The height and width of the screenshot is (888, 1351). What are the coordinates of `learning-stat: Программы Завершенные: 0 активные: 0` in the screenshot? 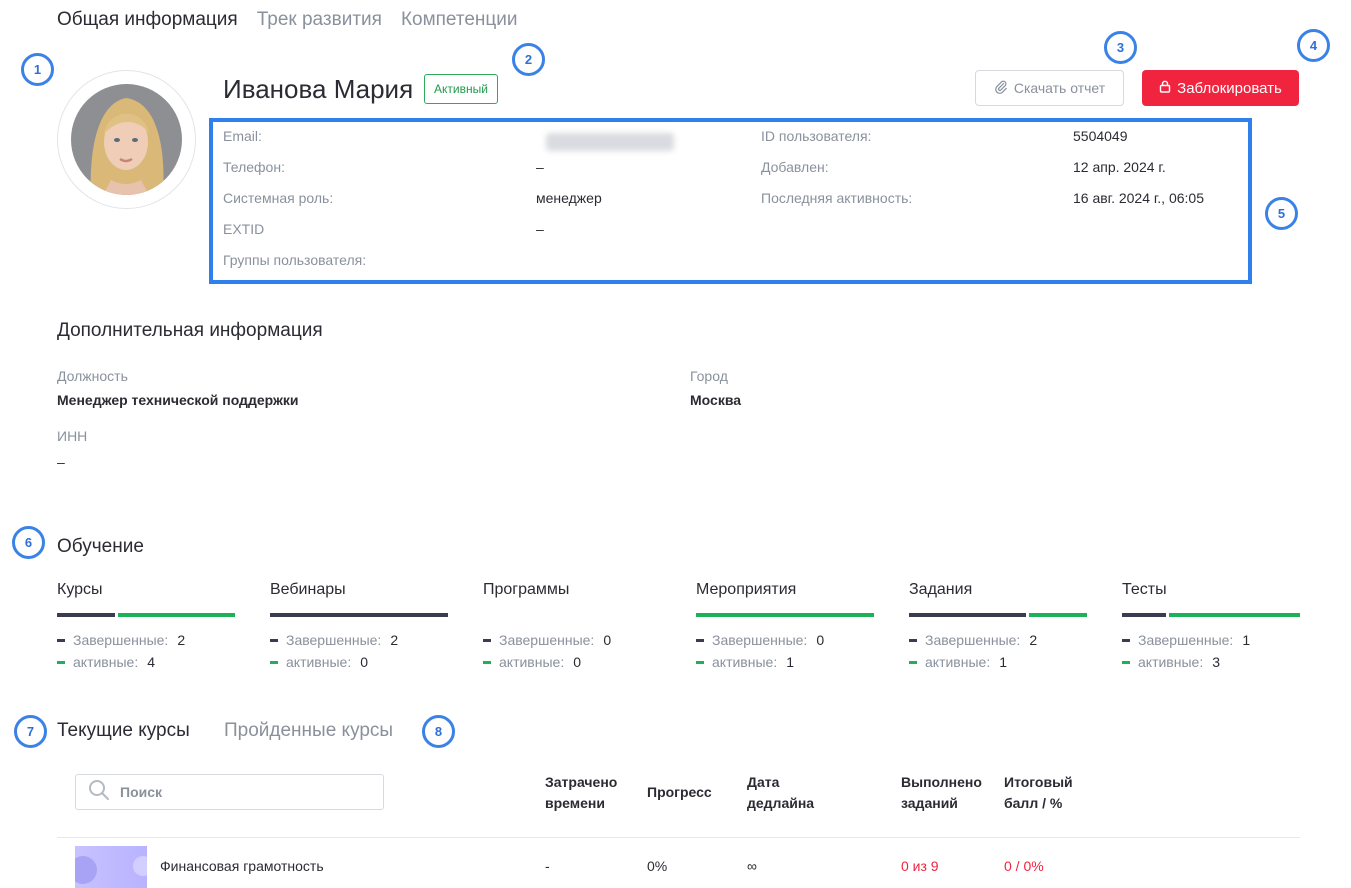 It's located at (572, 627).